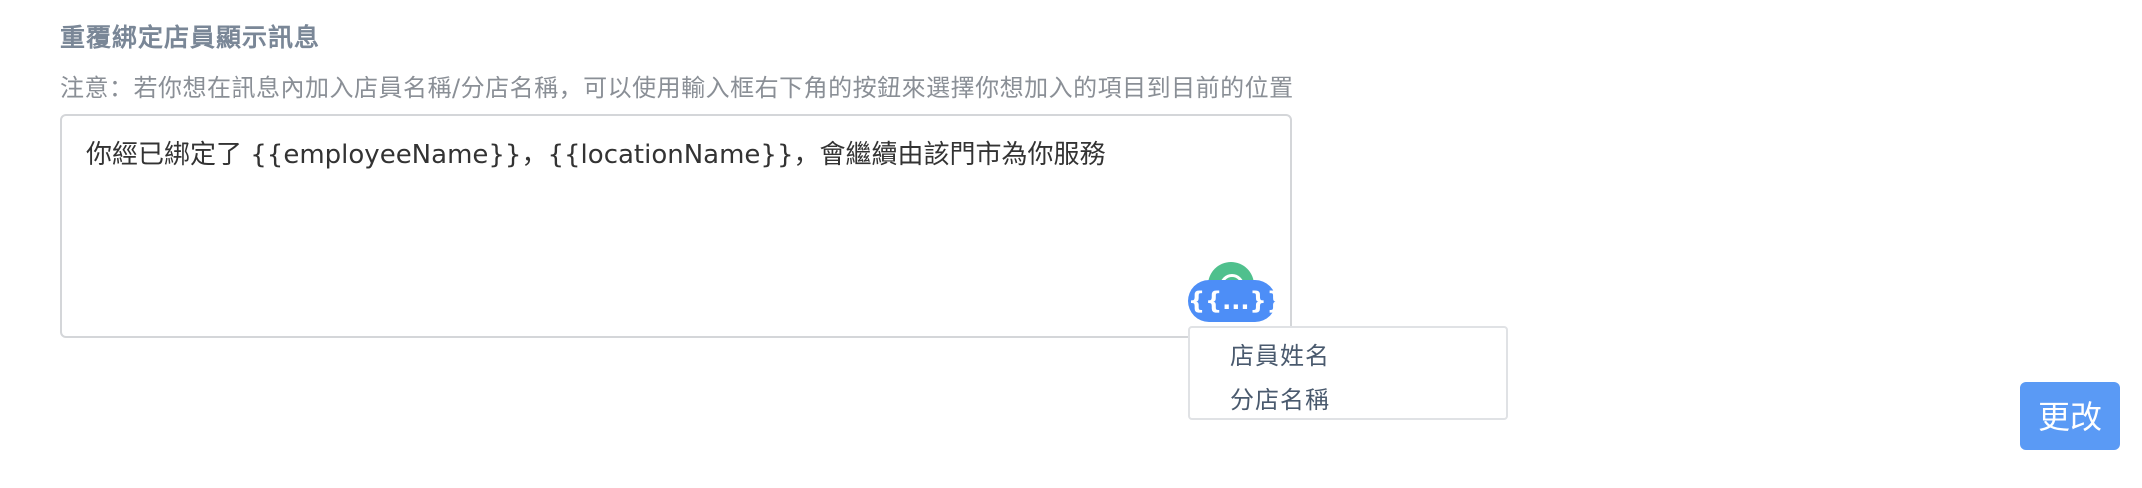 Image resolution: width=2142 pixels, height=488 pixels. What do you see at coordinates (1236, 301) in the screenshot?
I see `insert-variable-button: {{...}}` at bounding box center [1236, 301].